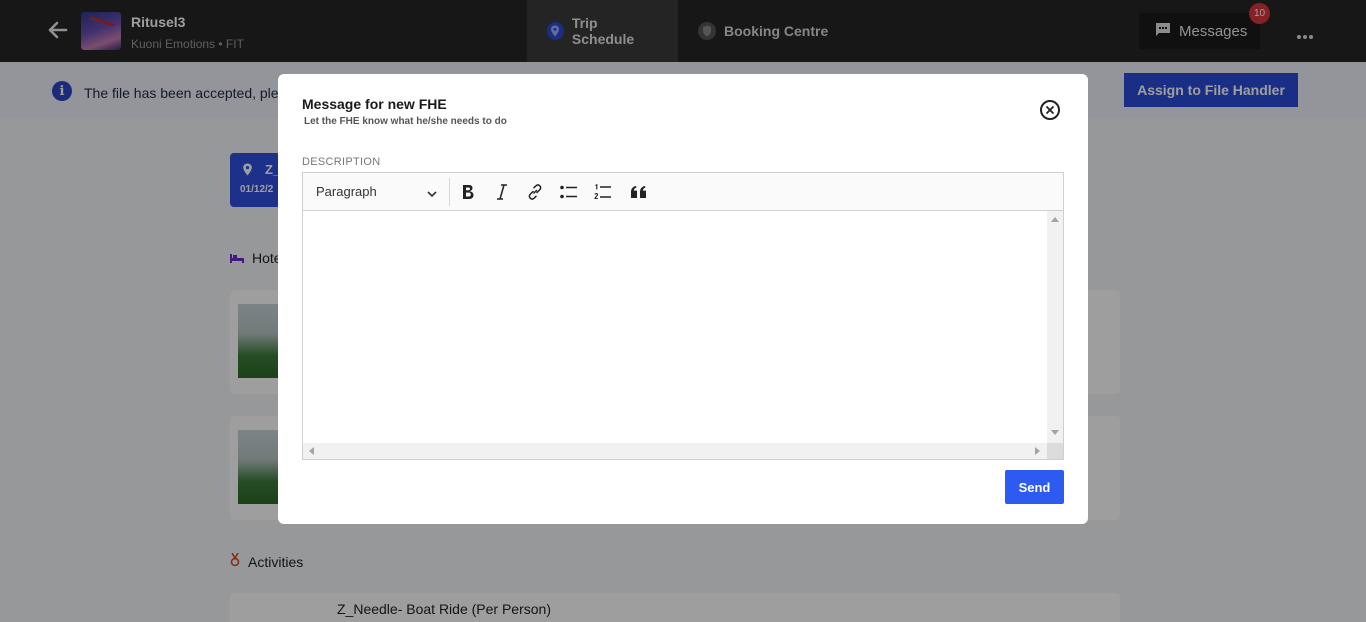 This screenshot has width=1366, height=622. I want to click on close-icon, so click(1050, 110).